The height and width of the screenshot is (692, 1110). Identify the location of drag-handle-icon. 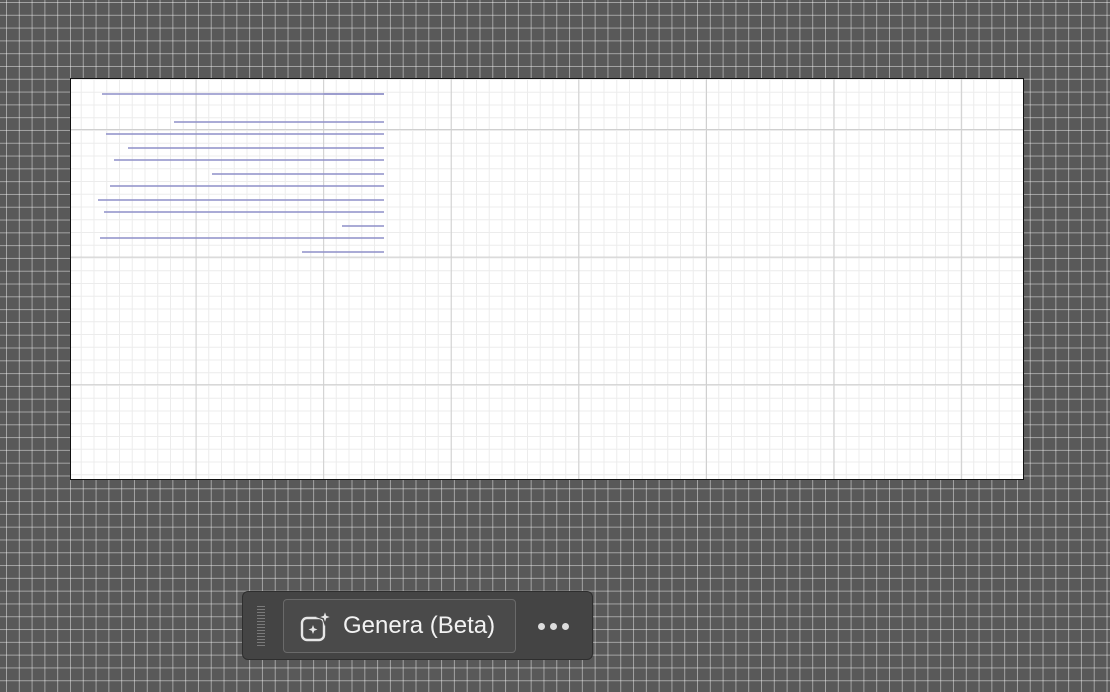
(261, 626).